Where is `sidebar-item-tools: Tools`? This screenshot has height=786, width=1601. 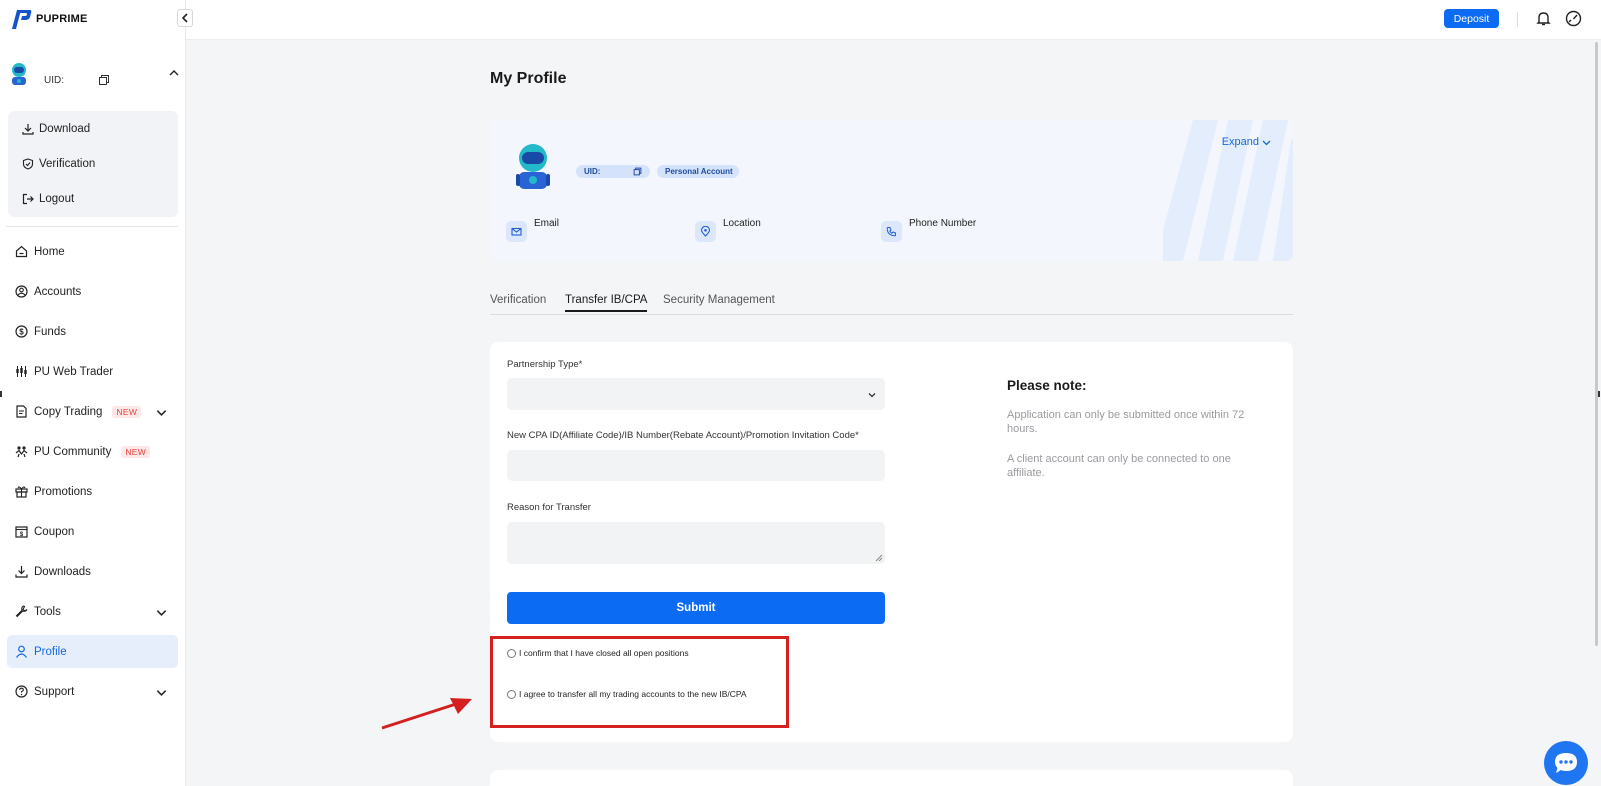
sidebar-item-tools: Tools is located at coordinates (92, 611).